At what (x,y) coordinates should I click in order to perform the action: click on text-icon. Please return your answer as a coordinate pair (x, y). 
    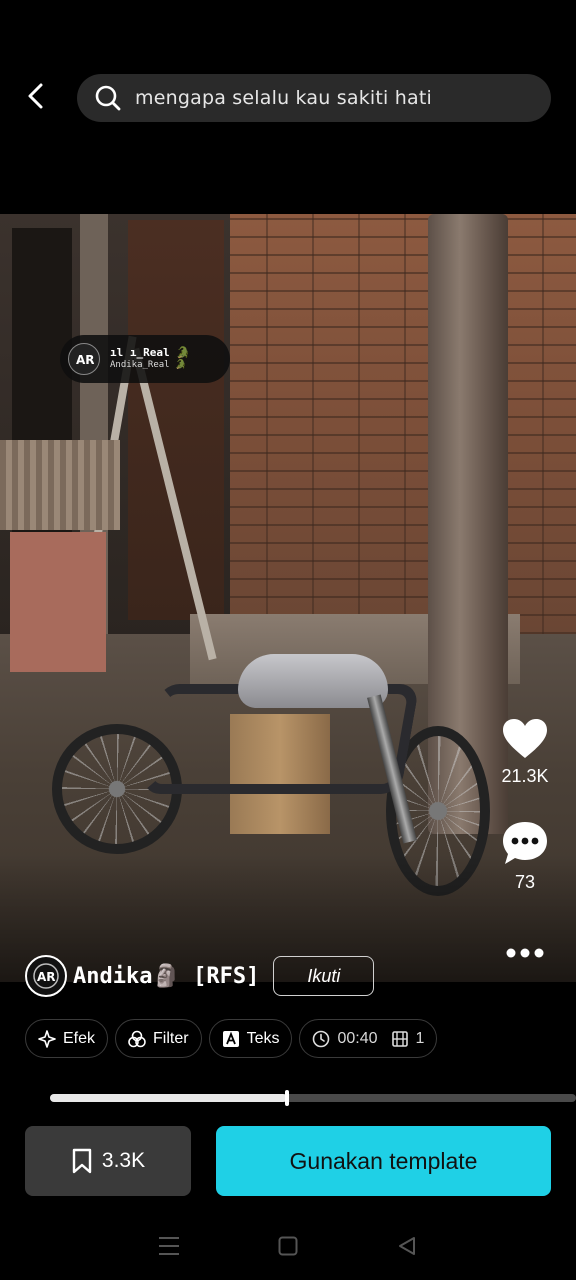
    Looking at the image, I should click on (231, 1039).